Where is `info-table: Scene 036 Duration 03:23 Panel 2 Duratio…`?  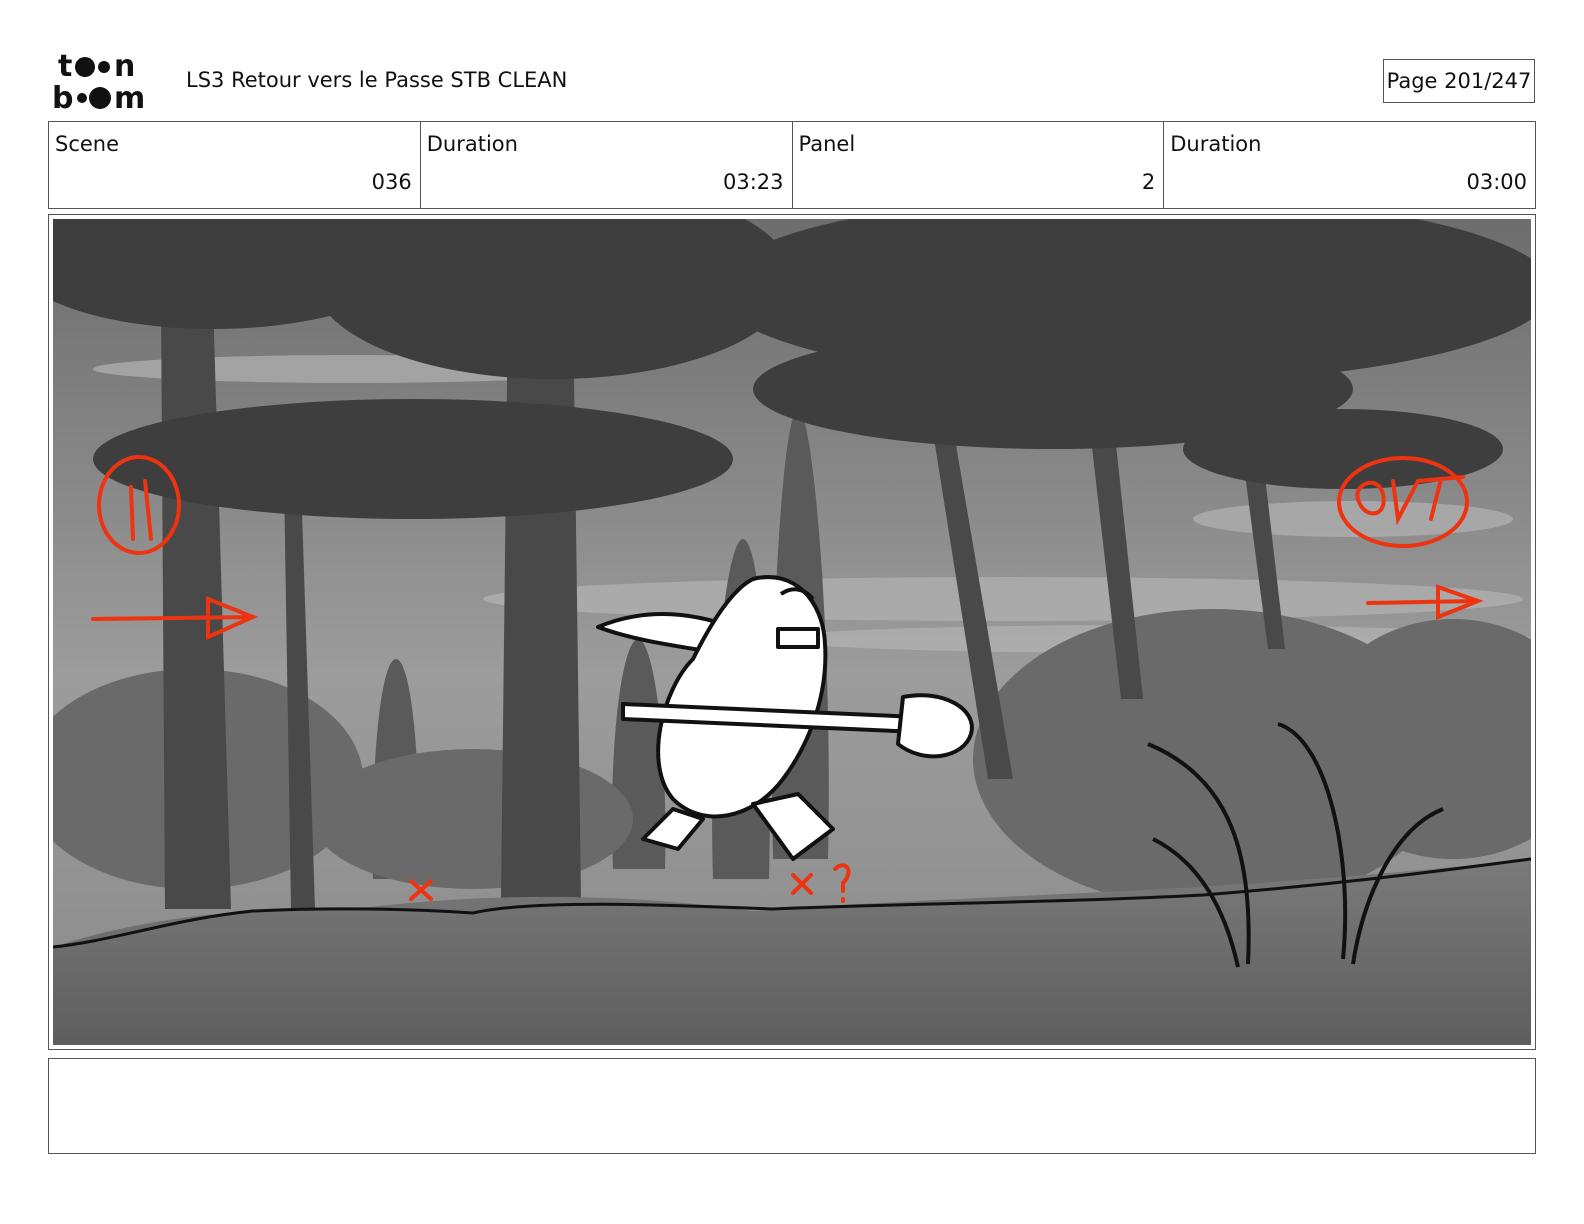
info-table: Scene 036 Duration 03:23 Panel 2 Duratio… is located at coordinates (792, 165).